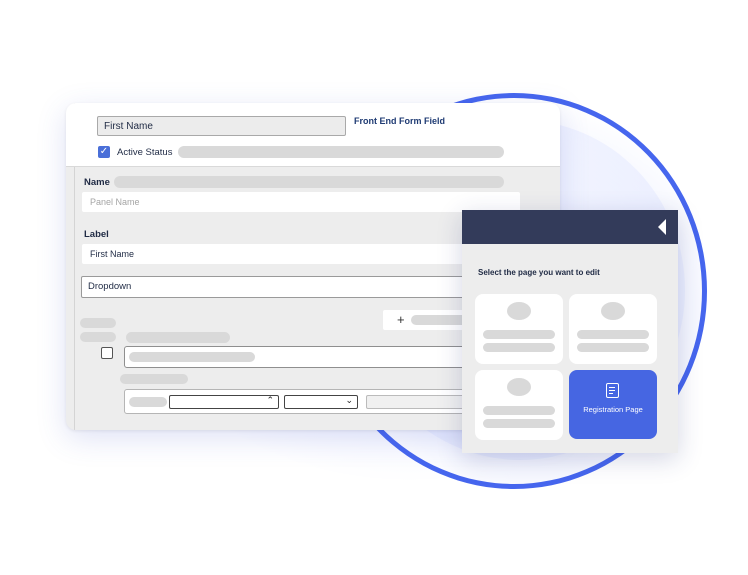 This screenshot has height=575, width=748. Describe the element at coordinates (224, 402) in the screenshot. I see `condition-select-1: ⌃` at that location.